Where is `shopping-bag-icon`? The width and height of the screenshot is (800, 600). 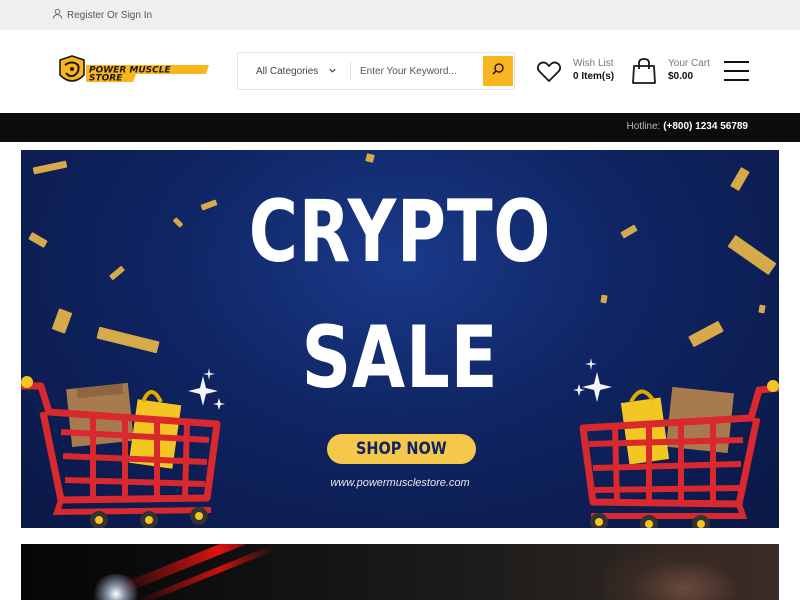 shopping-bag-icon is located at coordinates (644, 73).